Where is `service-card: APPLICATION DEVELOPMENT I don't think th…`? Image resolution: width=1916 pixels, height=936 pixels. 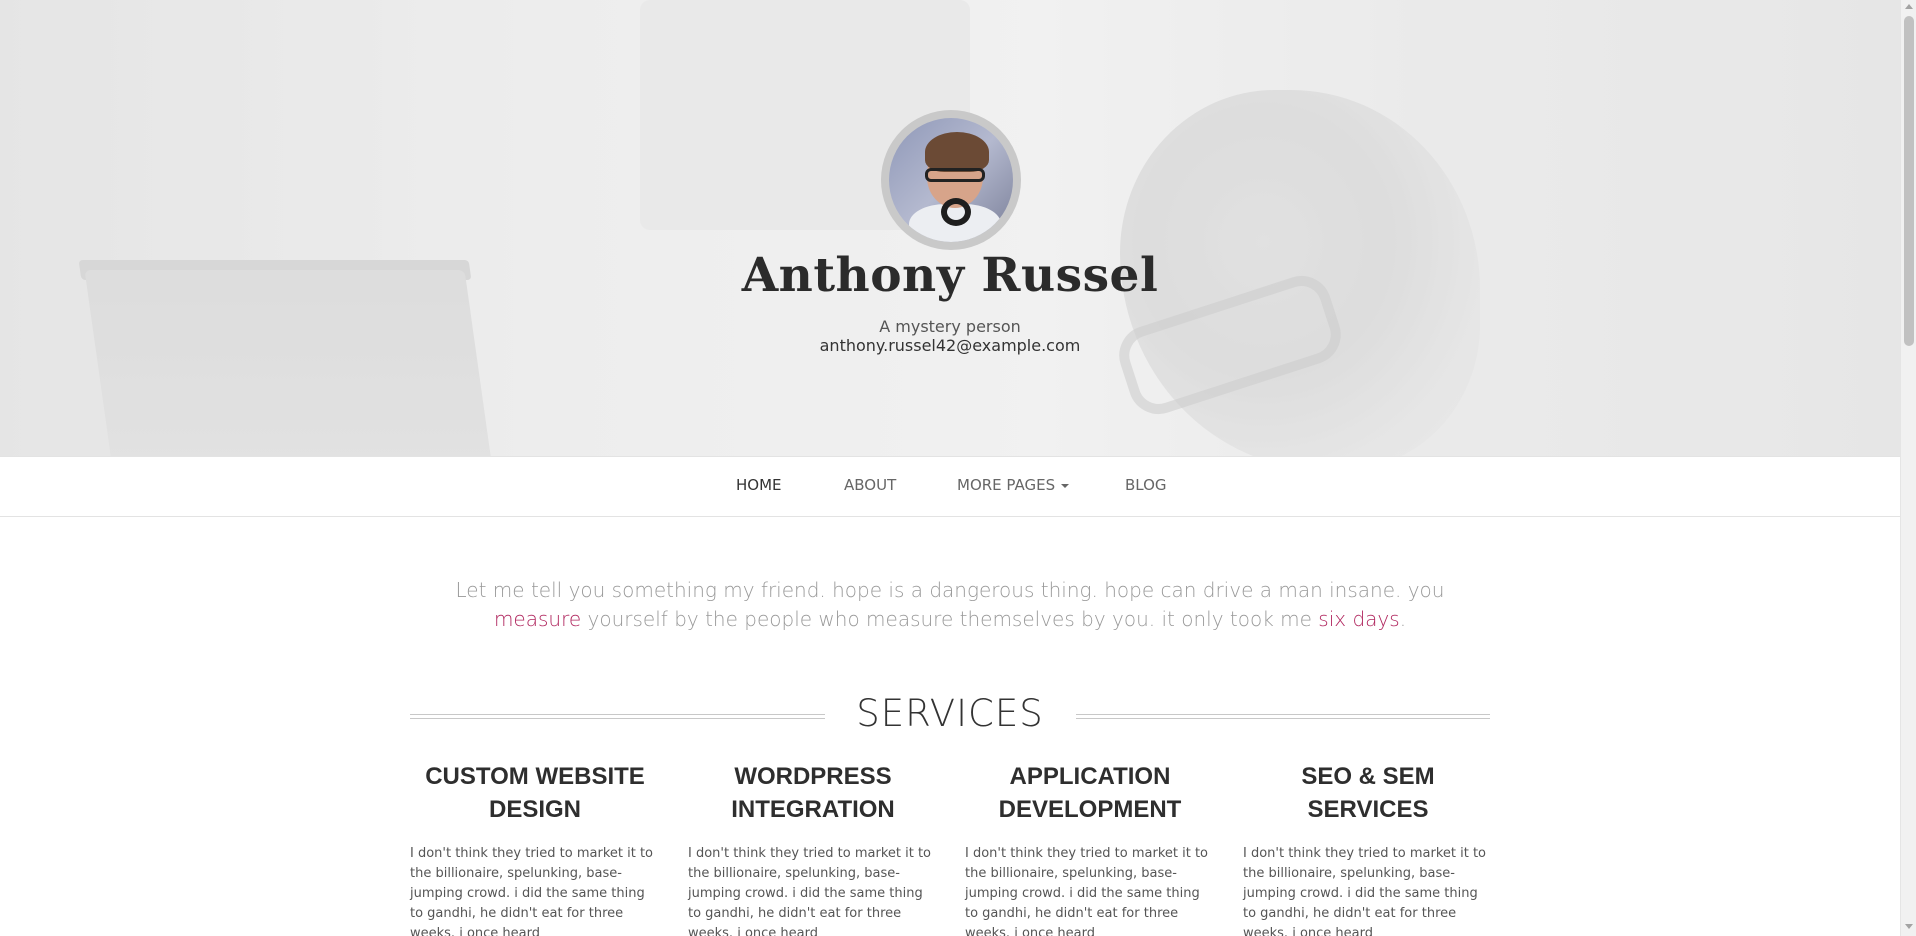
service-card: APPLICATION DEVELOPMENT I don't think th… is located at coordinates (1090, 848).